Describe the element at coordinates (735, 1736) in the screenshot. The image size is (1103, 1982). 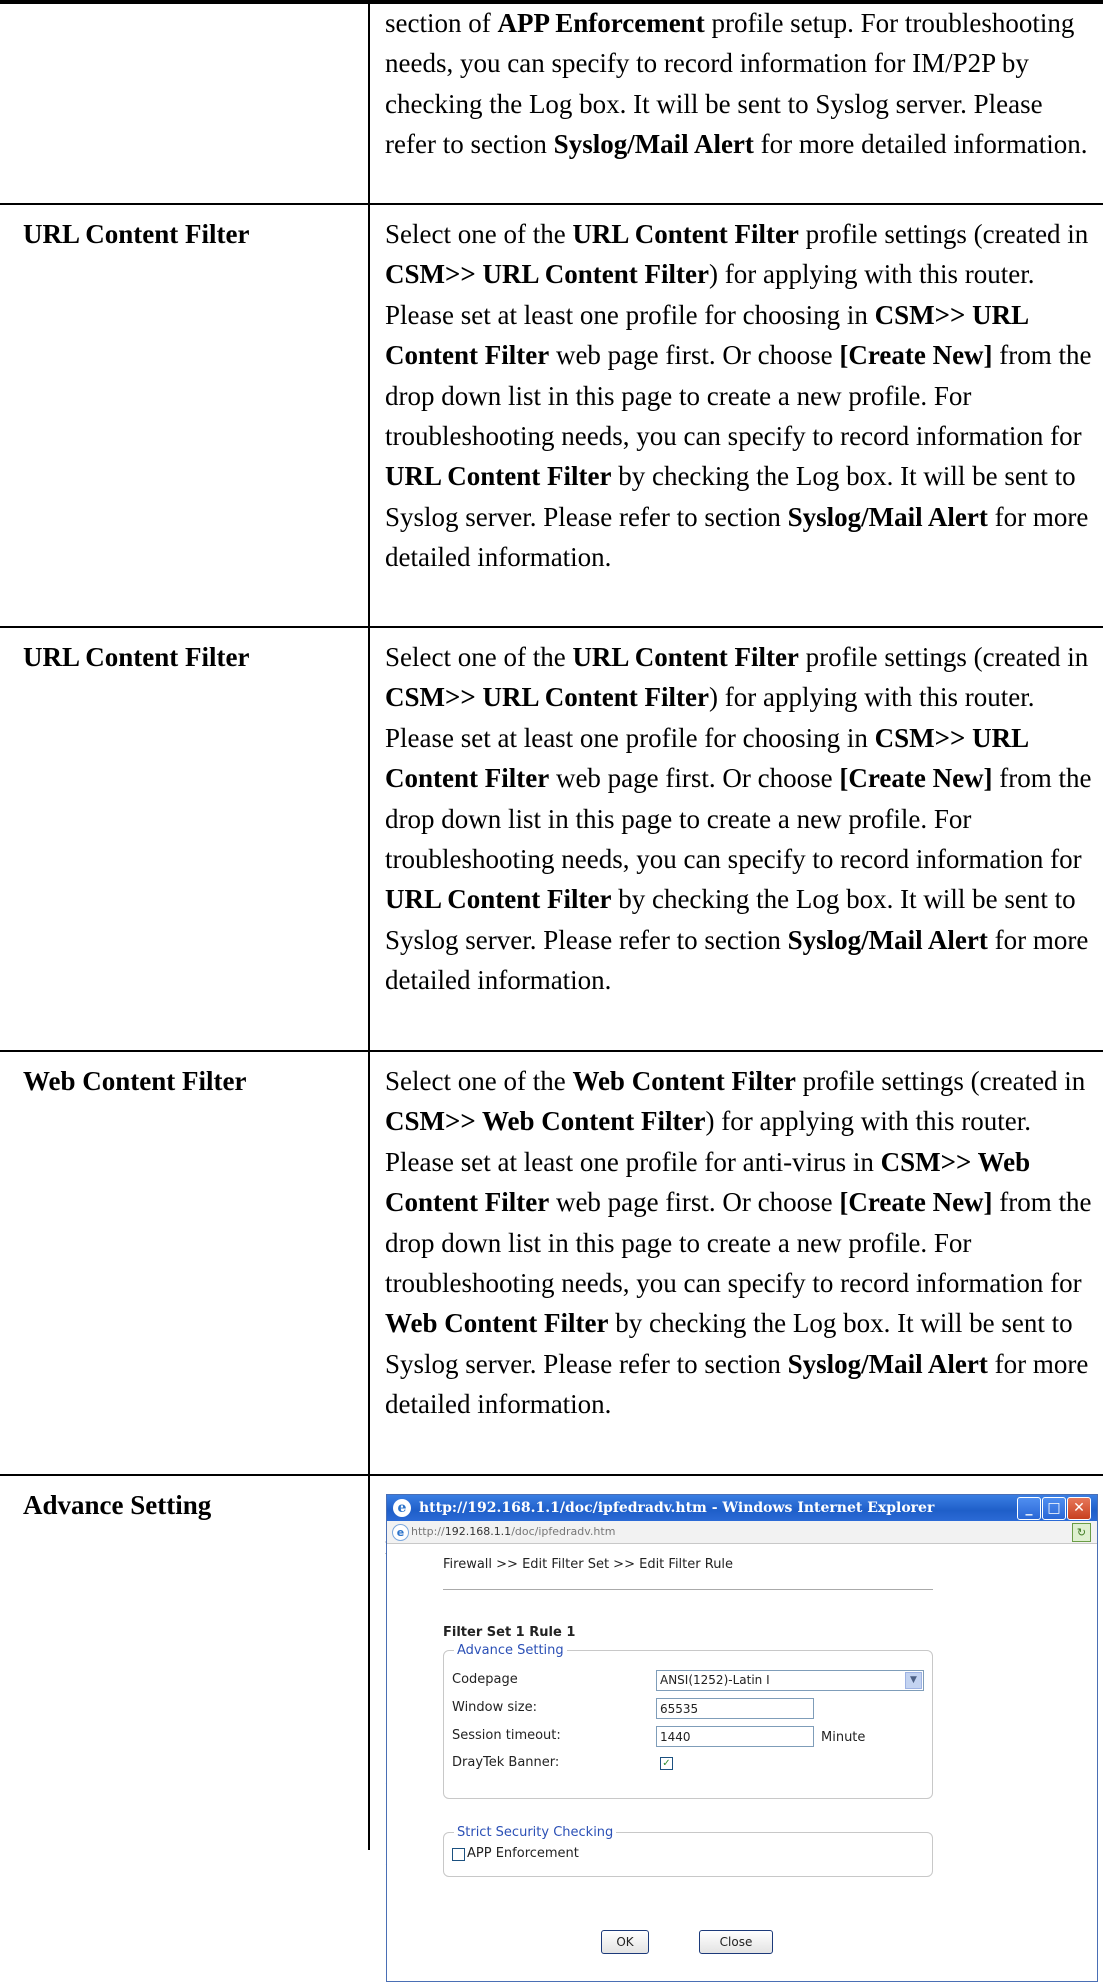
I see `session-timeout-input: 1440` at that location.